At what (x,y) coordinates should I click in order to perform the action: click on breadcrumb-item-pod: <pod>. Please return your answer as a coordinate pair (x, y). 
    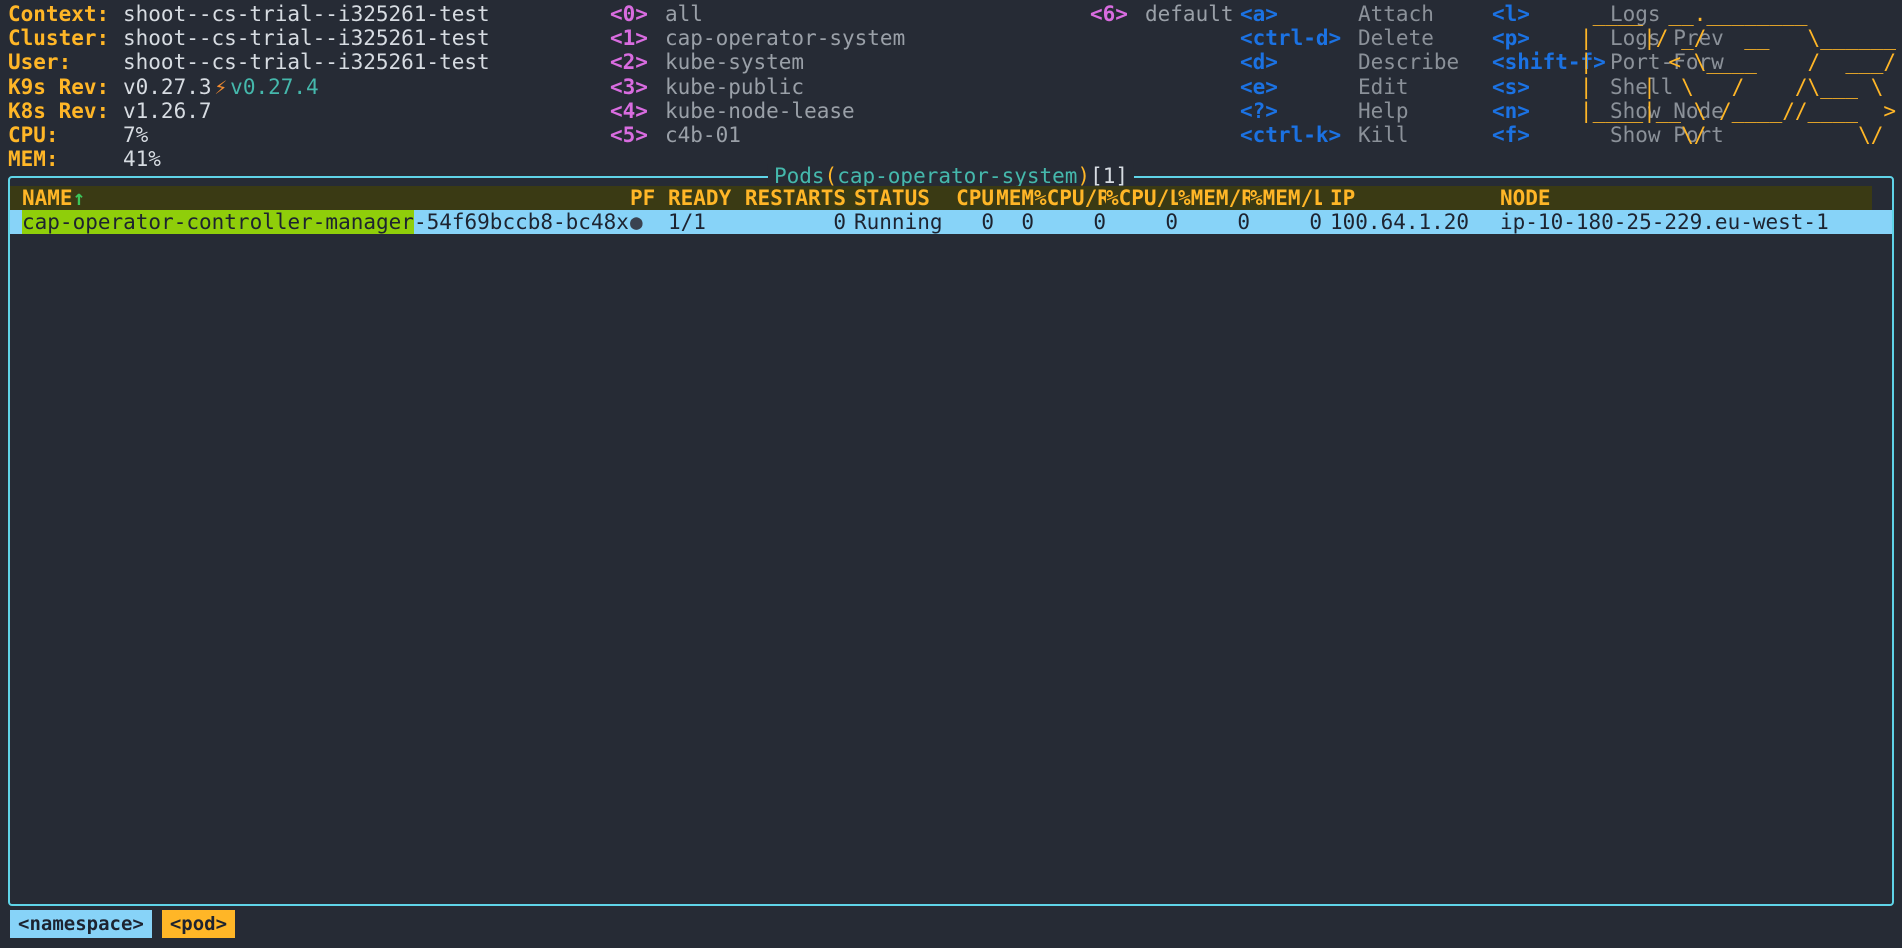
    Looking at the image, I should click on (198, 924).